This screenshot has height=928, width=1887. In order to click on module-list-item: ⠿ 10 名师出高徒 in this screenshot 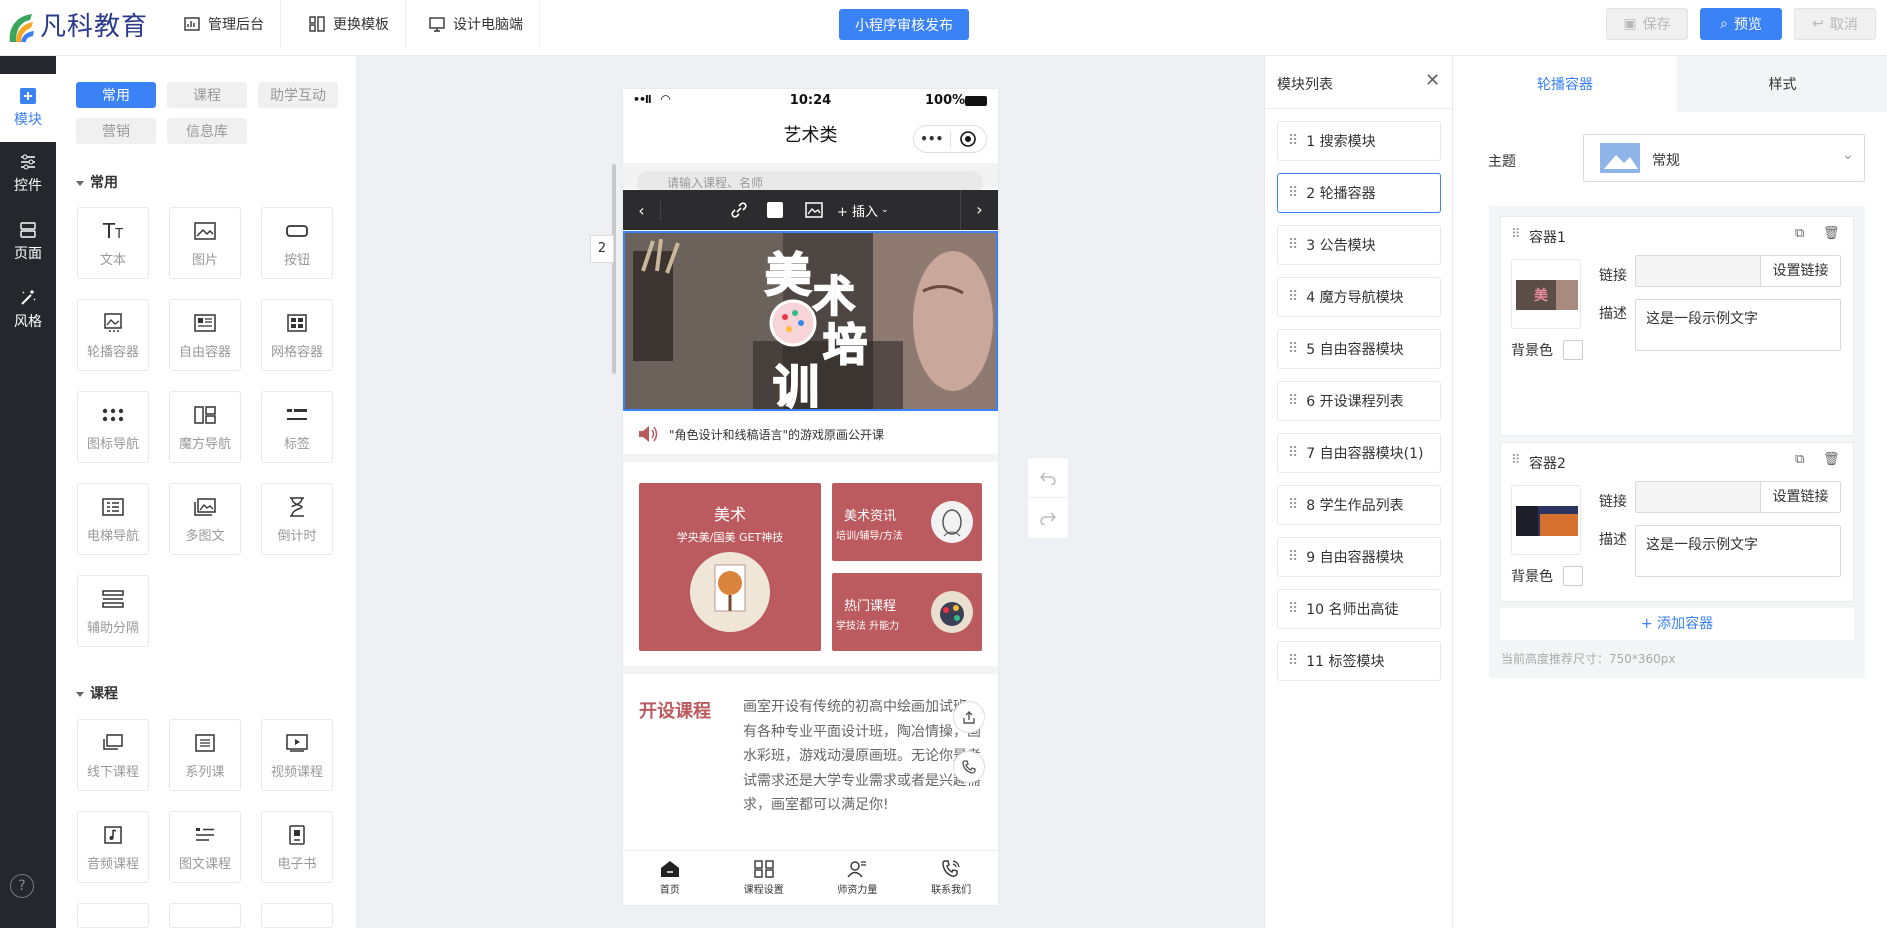, I will do `click(1359, 609)`.